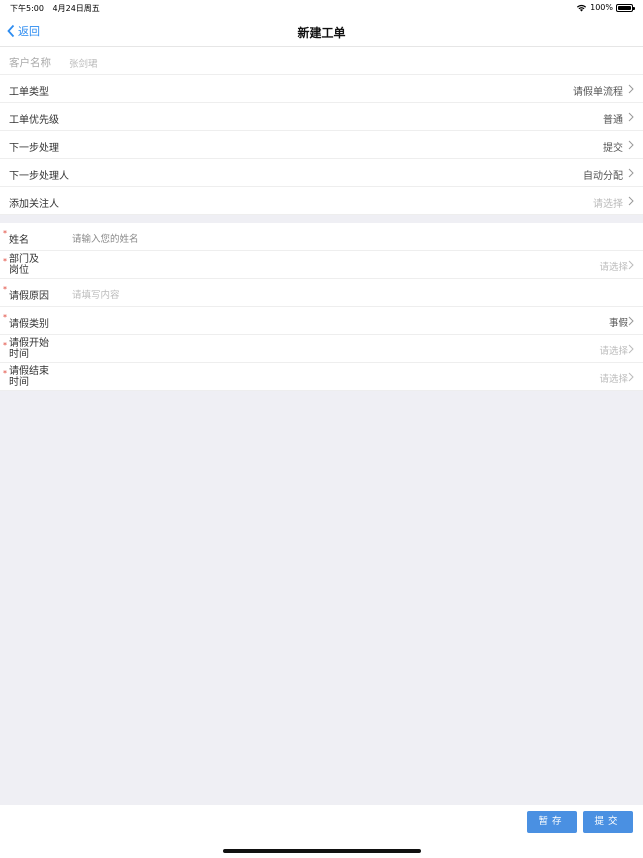  What do you see at coordinates (83, 64) in the screenshot?
I see `customer-value: 张剑珺` at bounding box center [83, 64].